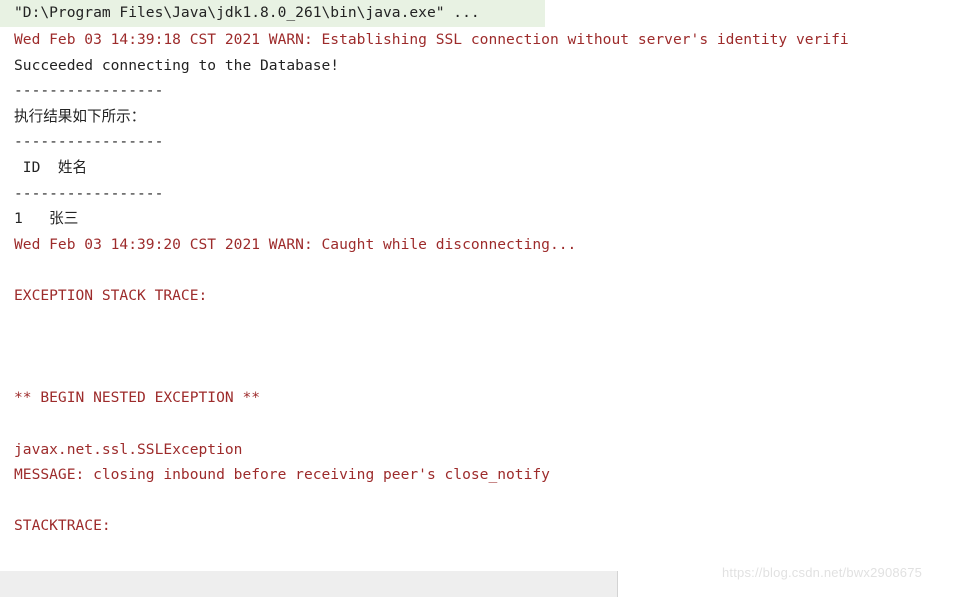 Image resolution: width=963 pixels, height=599 pixels. What do you see at coordinates (481, 91) in the screenshot?
I see `console-line-sep-1: -----------------` at bounding box center [481, 91].